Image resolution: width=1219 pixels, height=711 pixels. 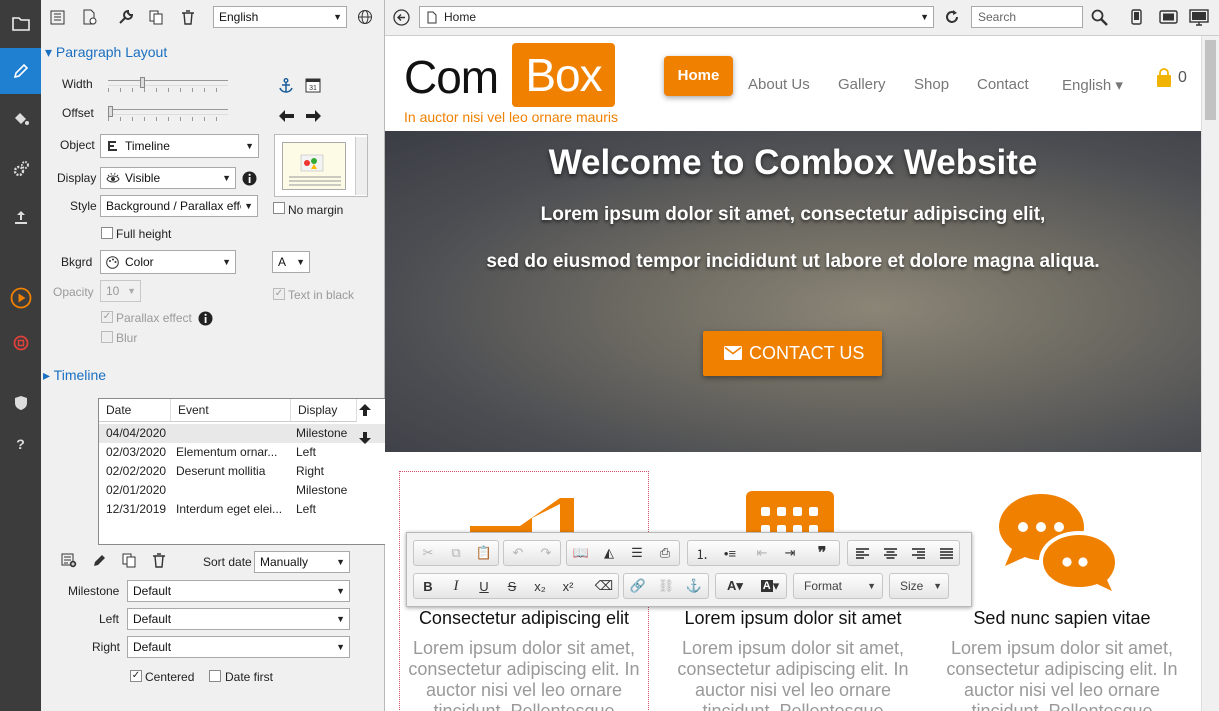 What do you see at coordinates (238, 619) in the screenshot?
I see `left-select: Default ▼` at bounding box center [238, 619].